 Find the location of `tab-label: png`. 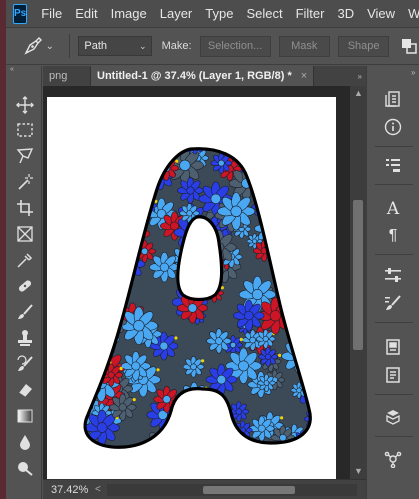

tab-label: png is located at coordinates (58, 76).